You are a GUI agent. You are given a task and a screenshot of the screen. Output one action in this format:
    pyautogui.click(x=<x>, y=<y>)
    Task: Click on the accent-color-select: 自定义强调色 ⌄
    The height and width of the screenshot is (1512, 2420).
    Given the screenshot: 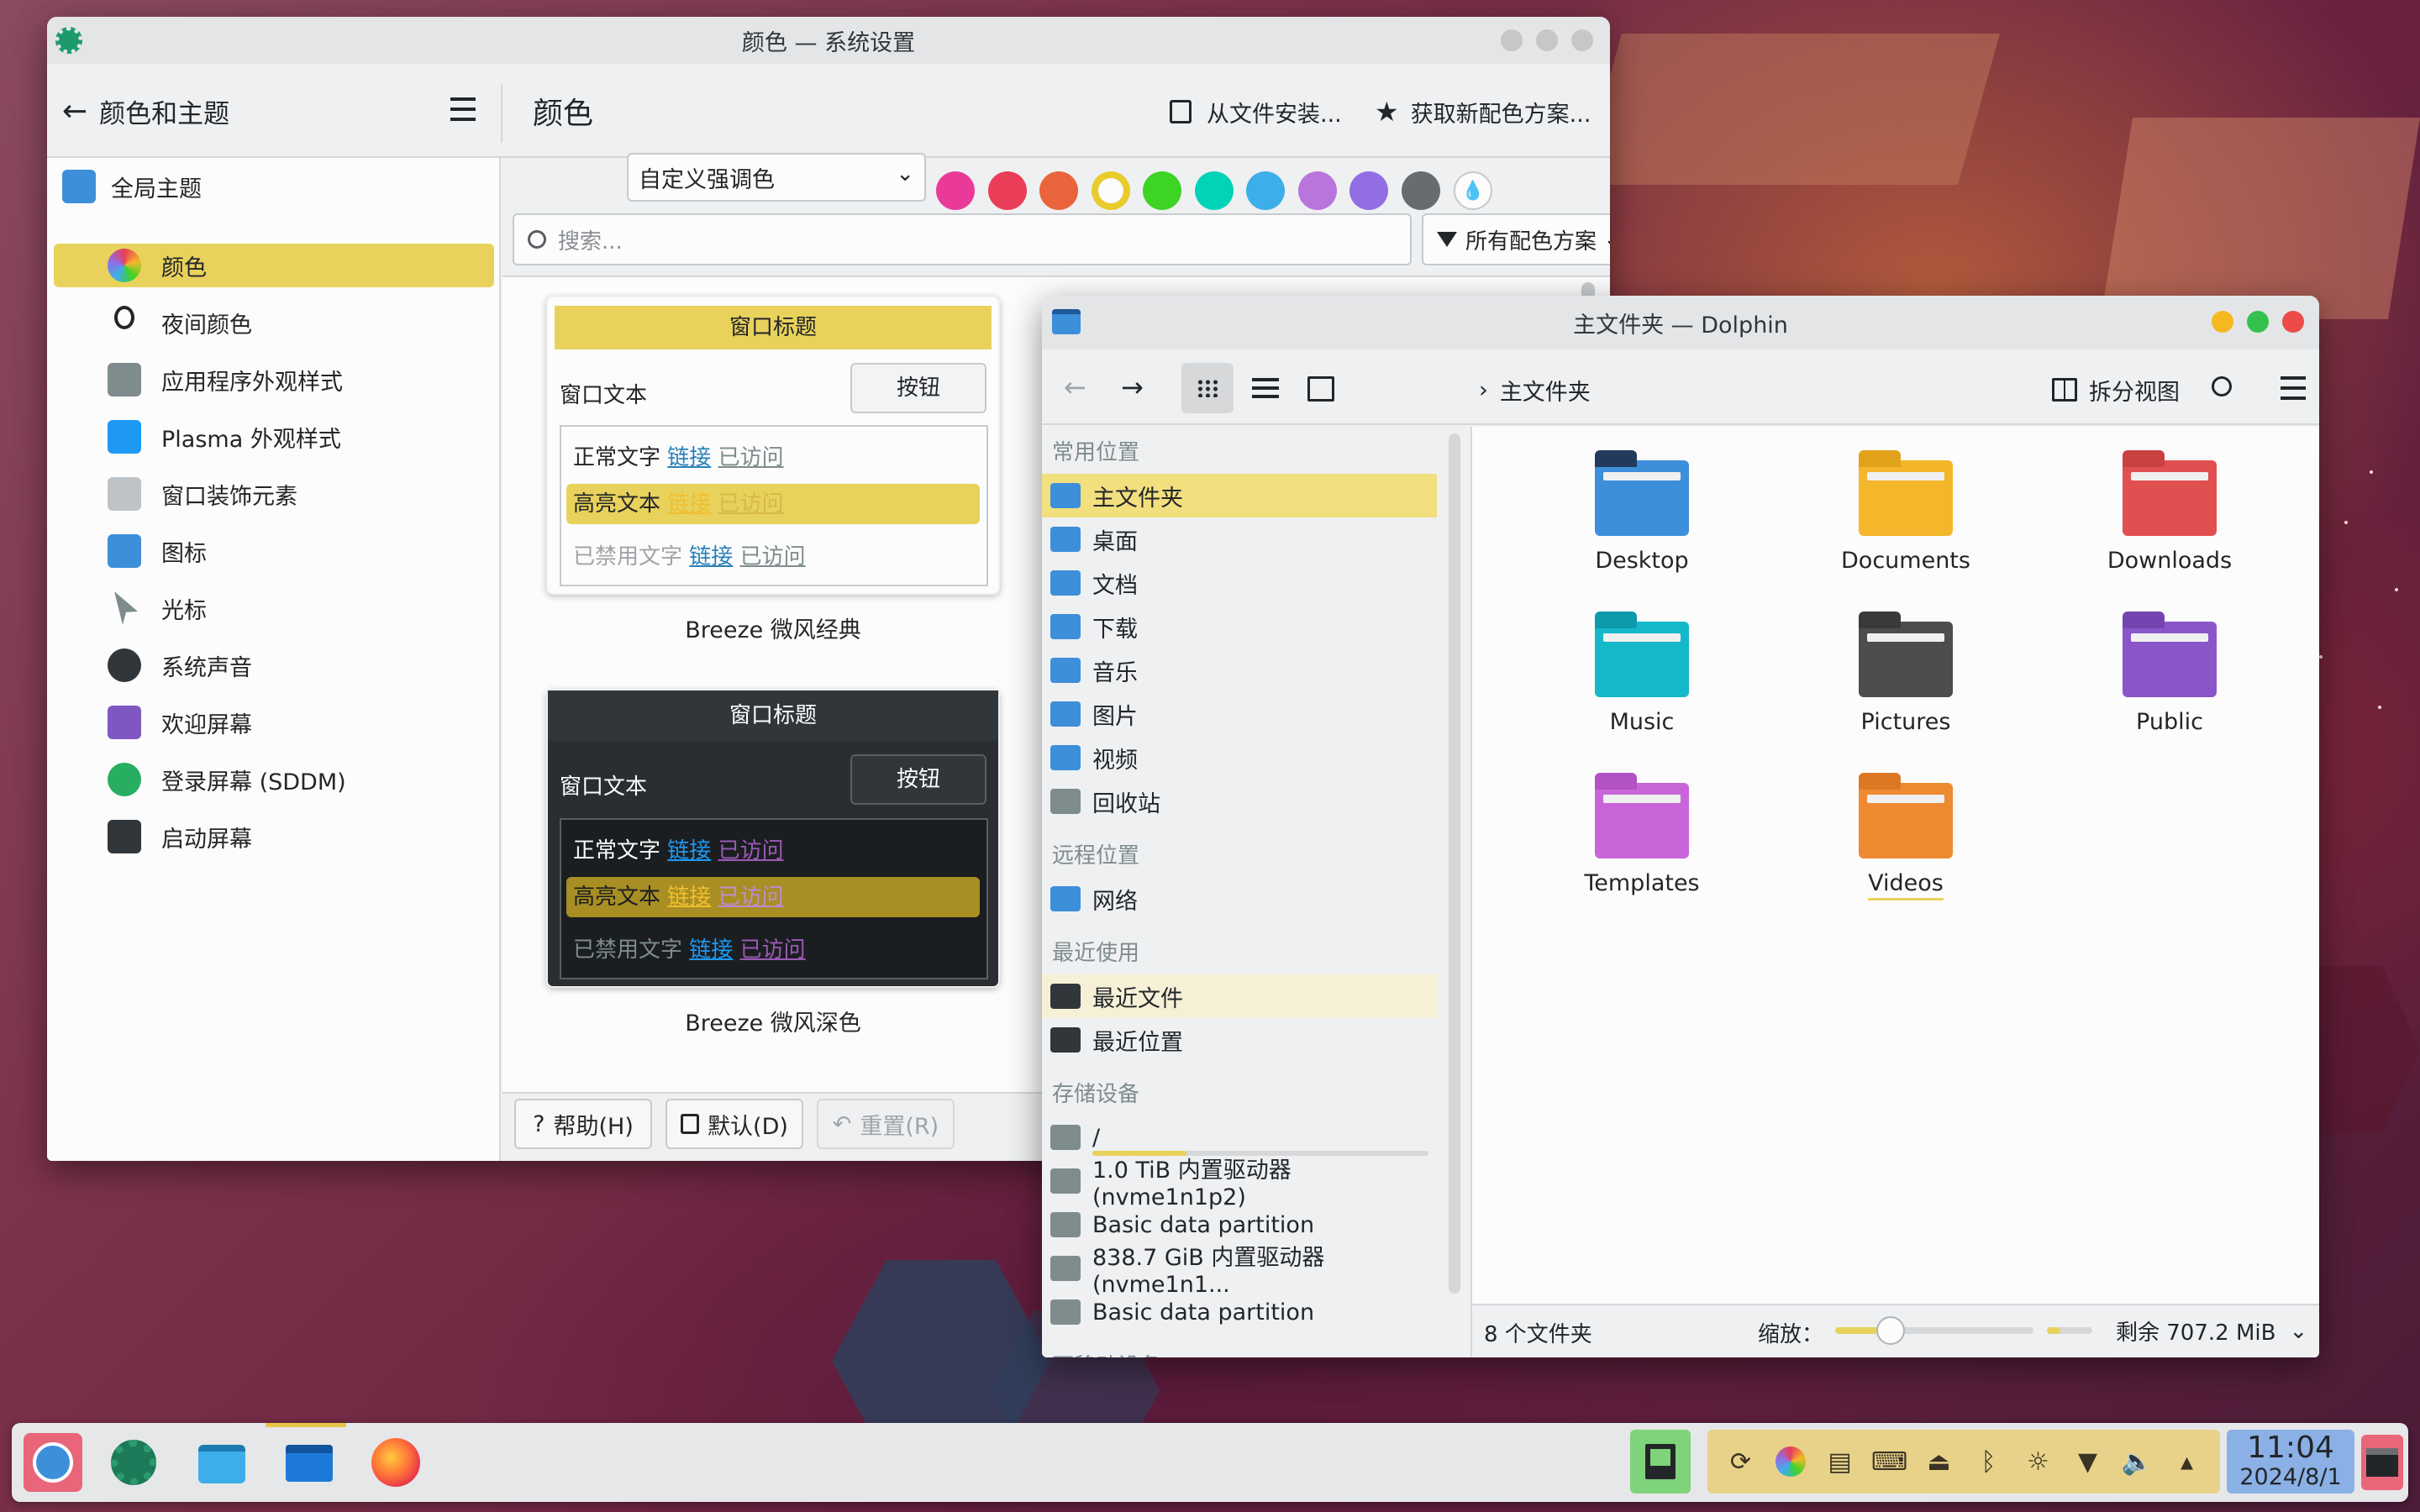 What is the action you would take?
    pyautogui.click(x=777, y=177)
    